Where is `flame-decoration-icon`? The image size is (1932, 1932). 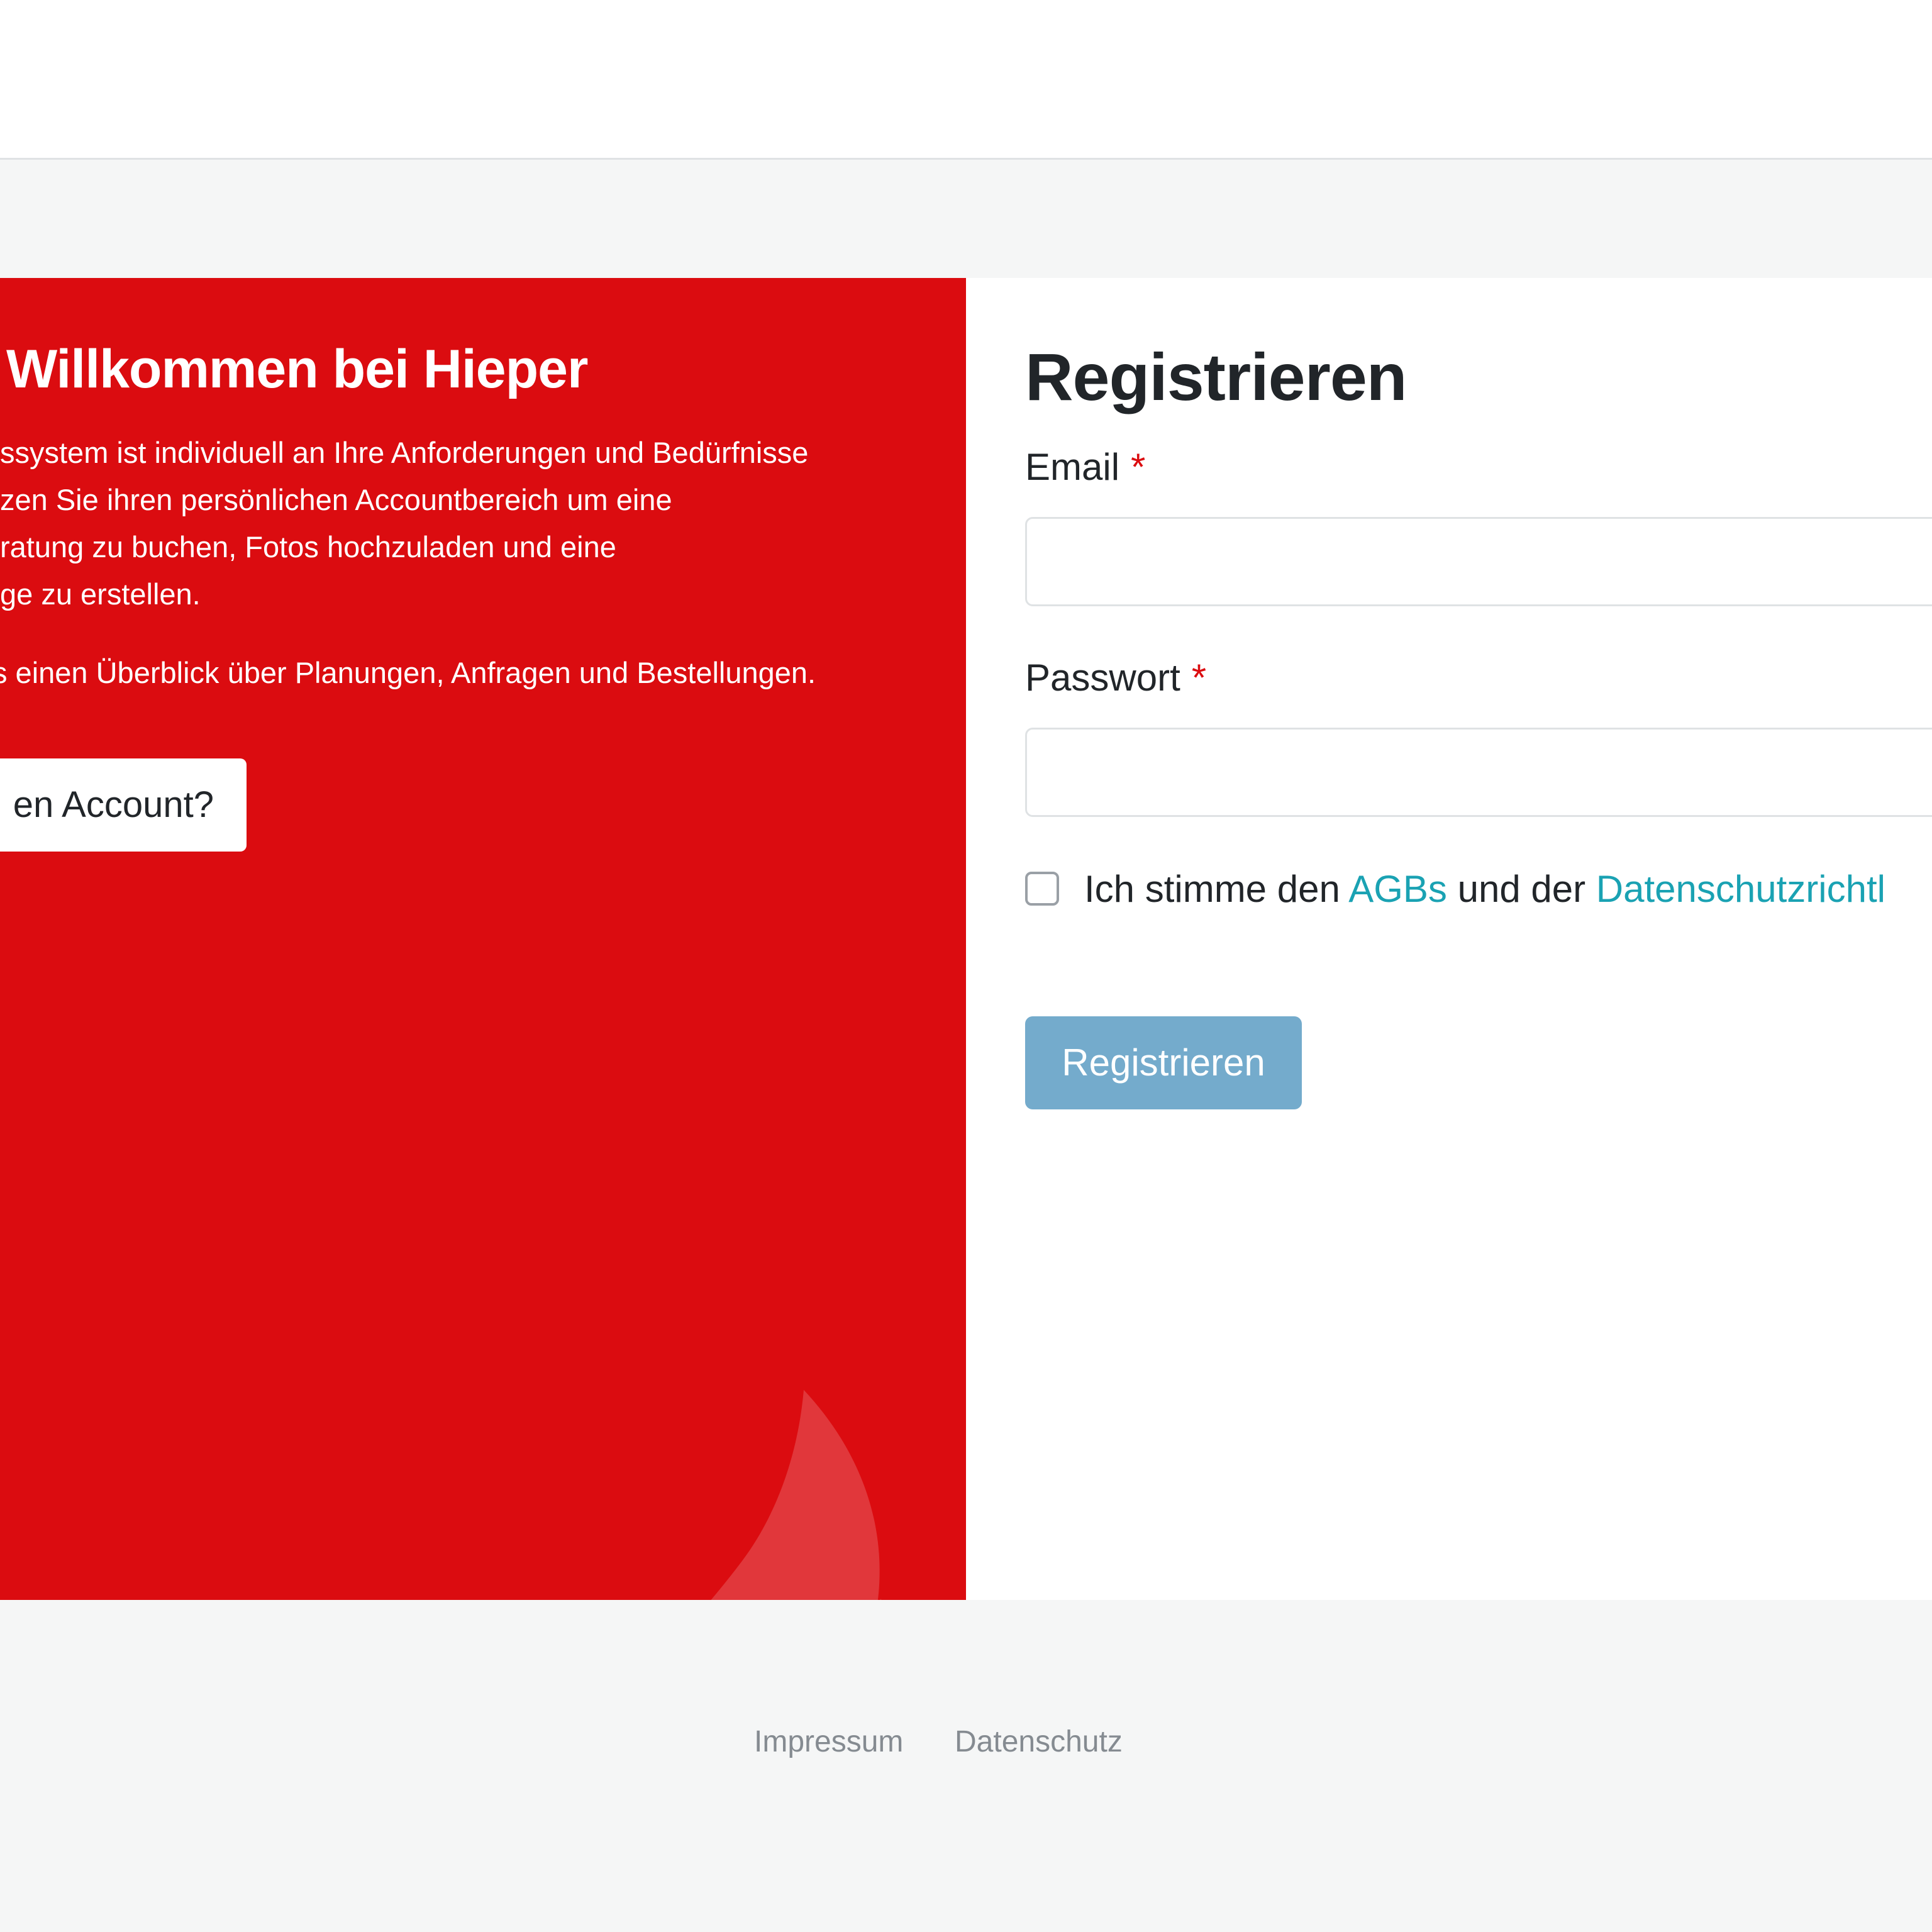
flame-decoration-icon is located at coordinates (796, 1495).